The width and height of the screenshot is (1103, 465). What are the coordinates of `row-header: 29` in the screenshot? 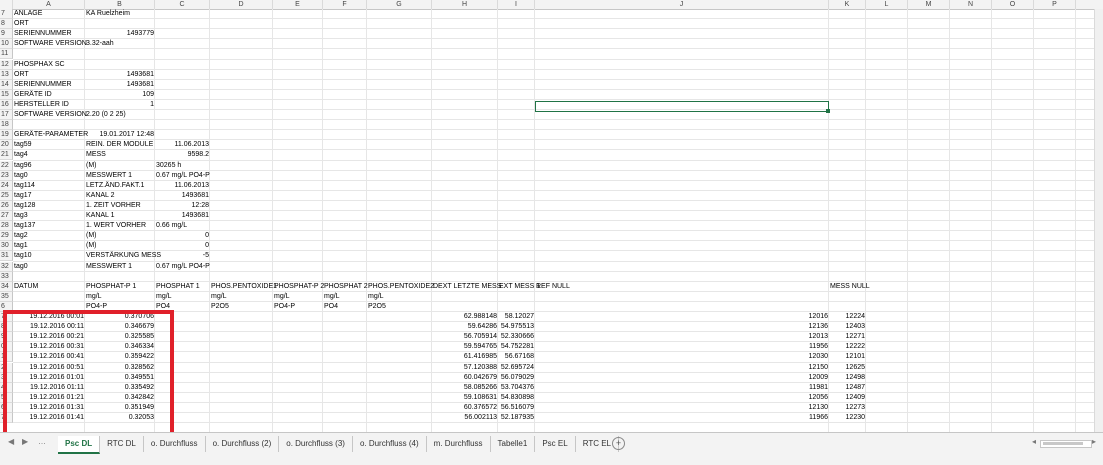 It's located at (6, 236).